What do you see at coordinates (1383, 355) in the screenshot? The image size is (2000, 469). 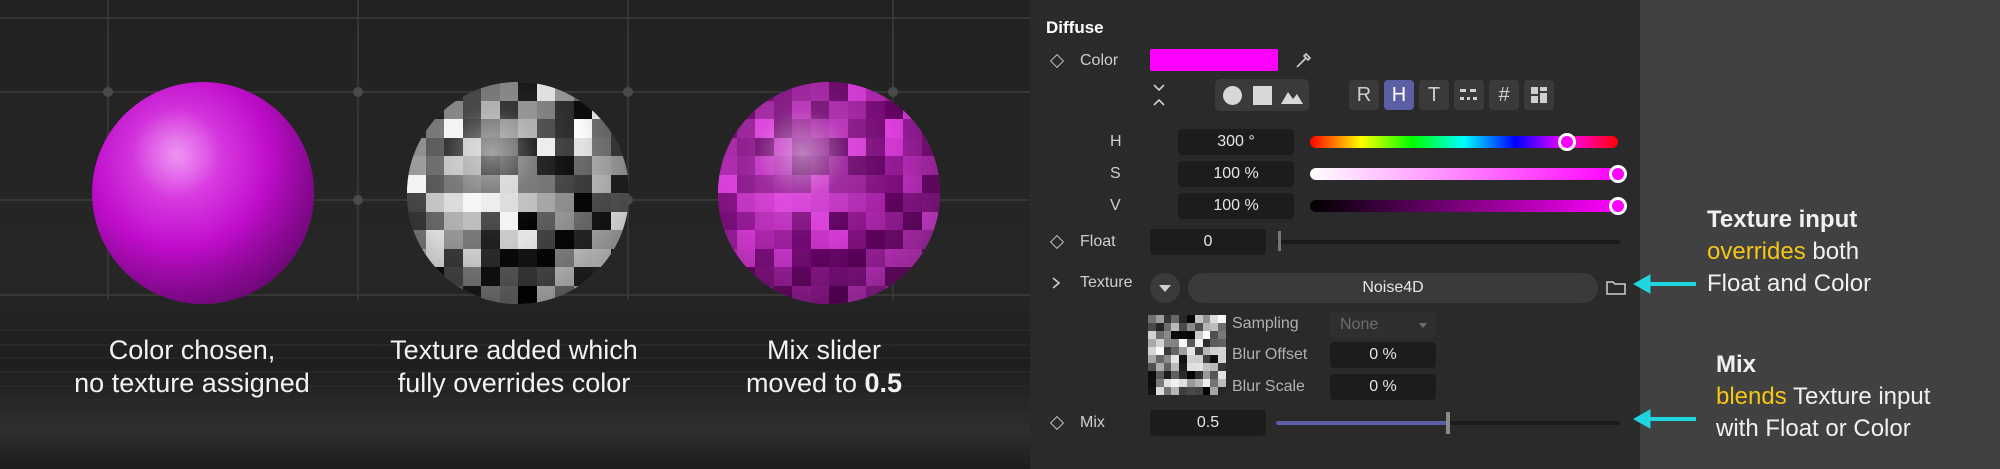 I see `blur-offset-field: 0 %` at bounding box center [1383, 355].